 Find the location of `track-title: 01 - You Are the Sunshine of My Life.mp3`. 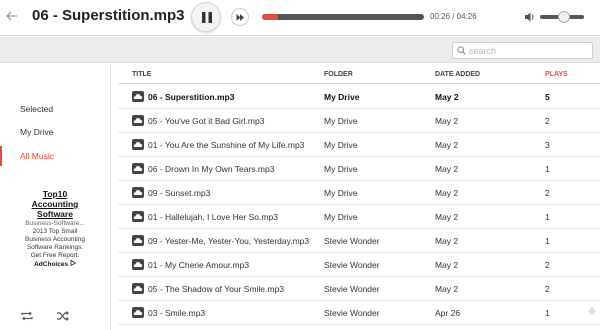

track-title: 01 - You Are the Sunshine of My Life.mp3 is located at coordinates (226, 145).